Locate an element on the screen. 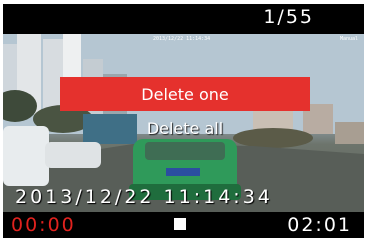  stop-icon is located at coordinates (180, 224).